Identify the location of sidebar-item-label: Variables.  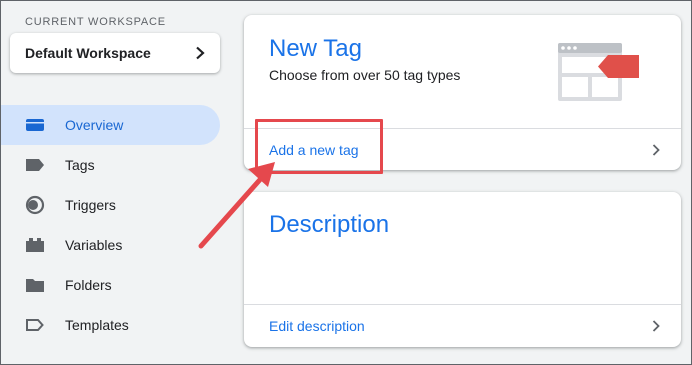
(94, 245).